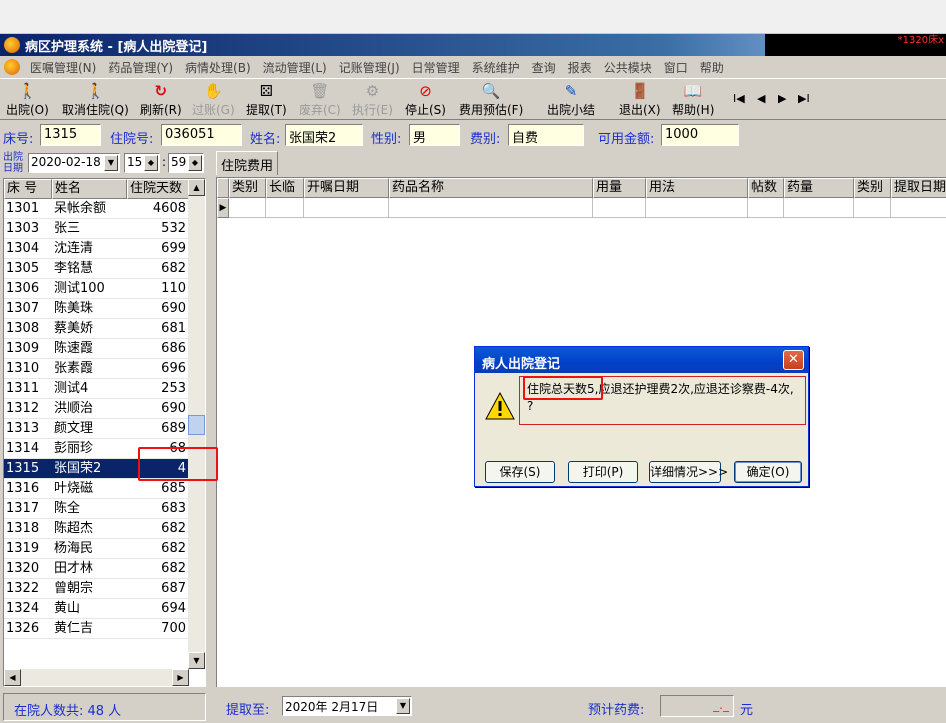 The image size is (946, 723). Describe the element at coordinates (872, 188) in the screenshot. I see `col-category-2: 类别` at that location.